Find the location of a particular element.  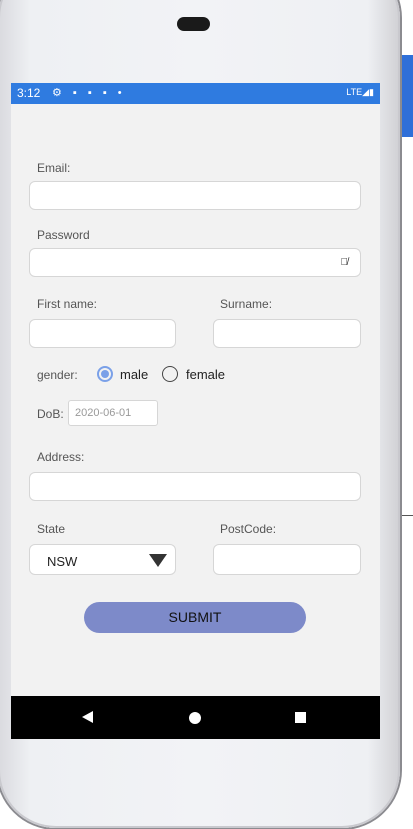

gender-male-radio is located at coordinates (105, 374).